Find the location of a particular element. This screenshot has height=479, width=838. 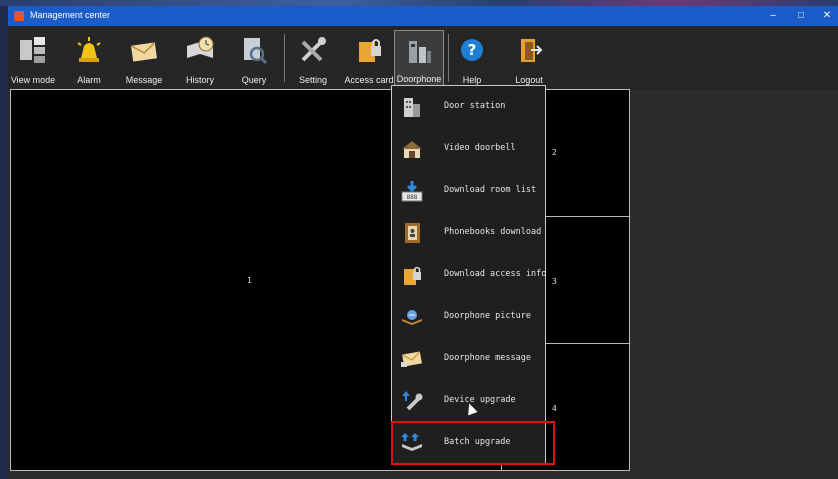

logout-button: Logout is located at coordinates (529, 59).